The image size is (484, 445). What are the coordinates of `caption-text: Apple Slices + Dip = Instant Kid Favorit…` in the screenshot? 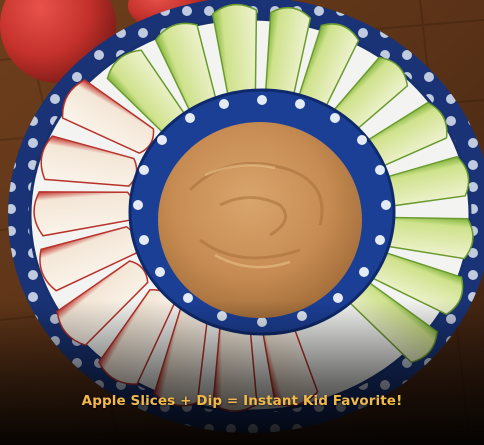 It's located at (242, 401).